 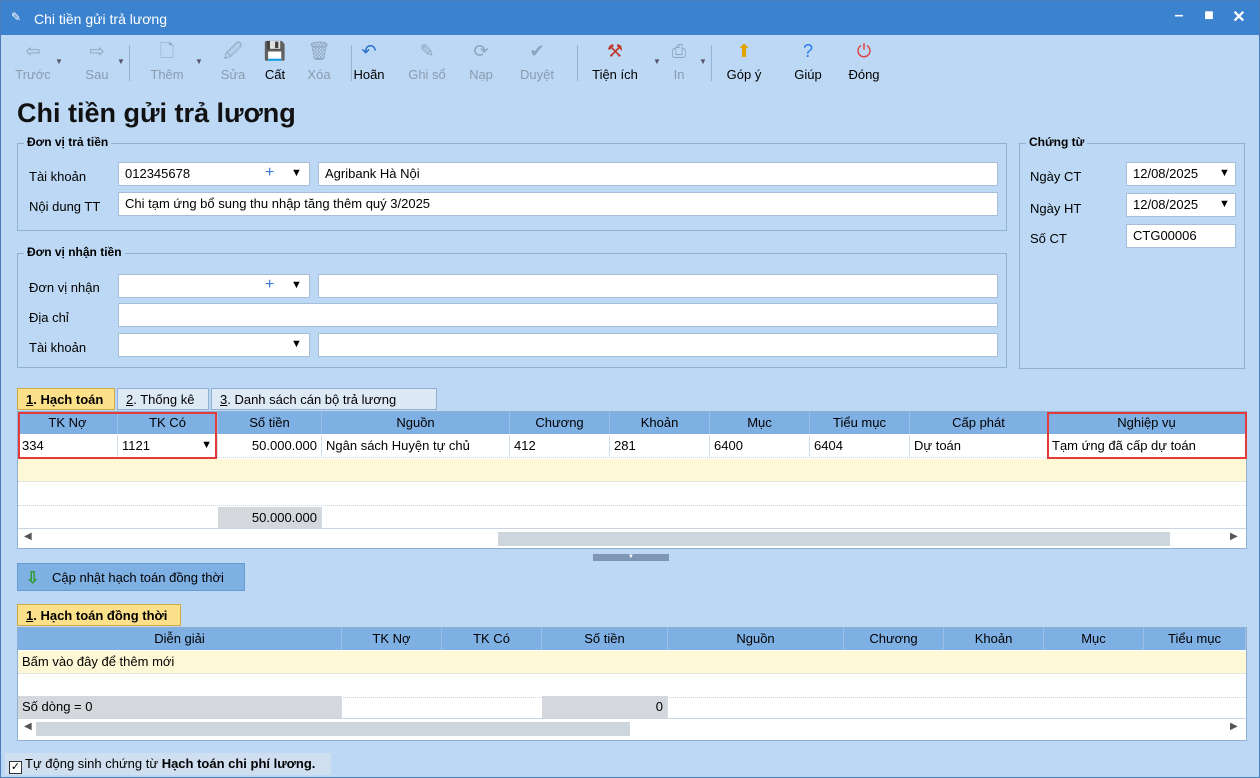 I want to click on toolbar-undo-button: ↶ Hoãn, so click(x=369, y=64).